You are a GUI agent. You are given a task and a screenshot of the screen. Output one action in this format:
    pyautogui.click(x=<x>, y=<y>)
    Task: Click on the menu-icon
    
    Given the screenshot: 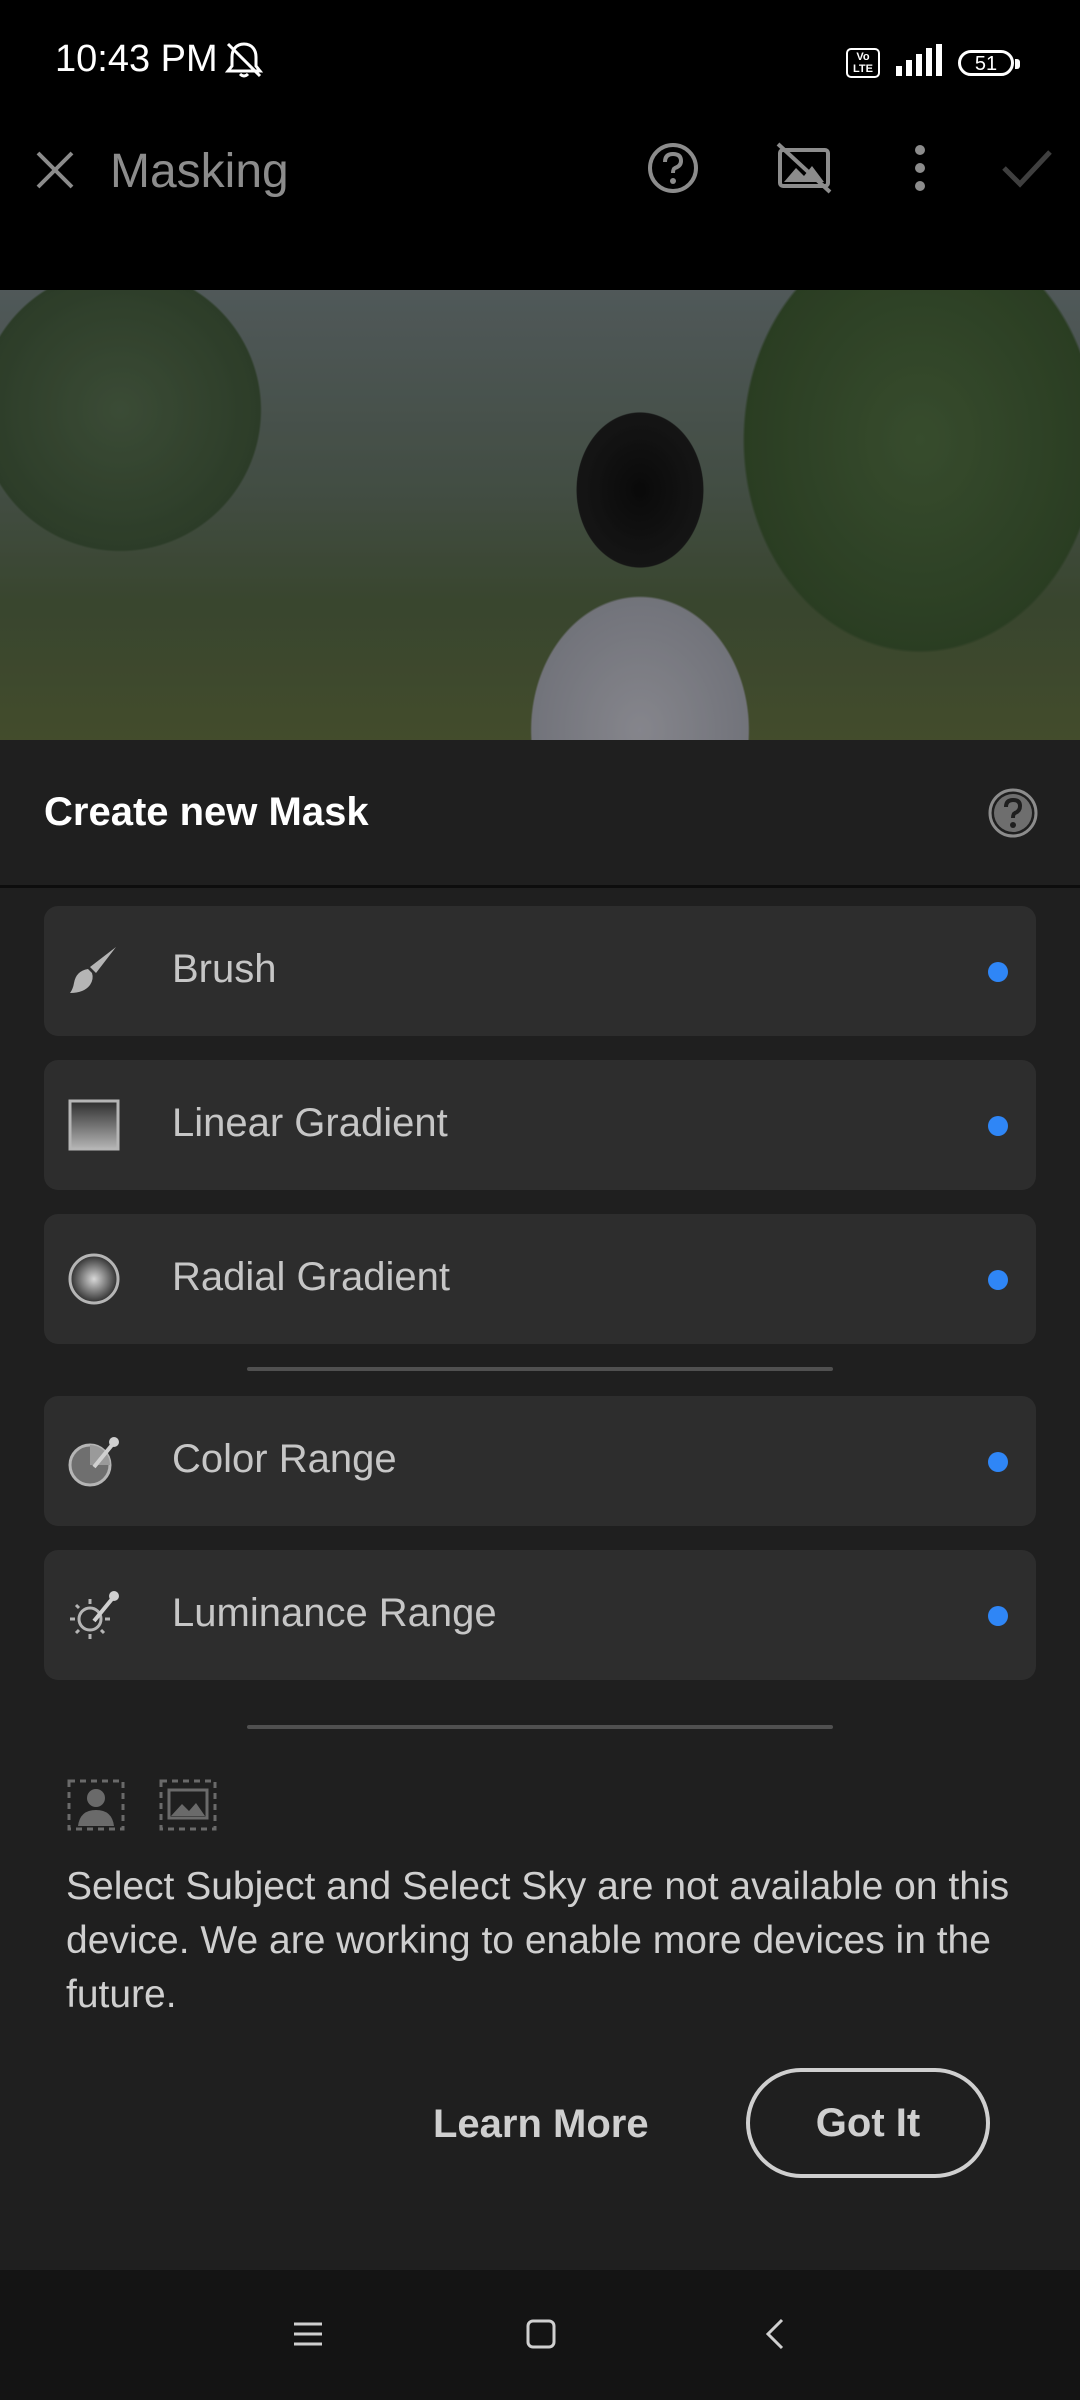 What is the action you would take?
    pyautogui.click(x=308, y=2336)
    